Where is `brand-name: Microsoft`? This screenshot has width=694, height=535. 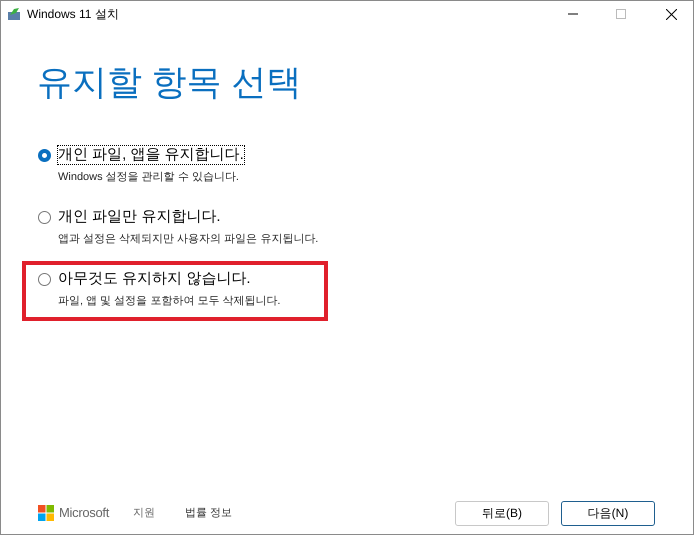 brand-name: Microsoft is located at coordinates (84, 513).